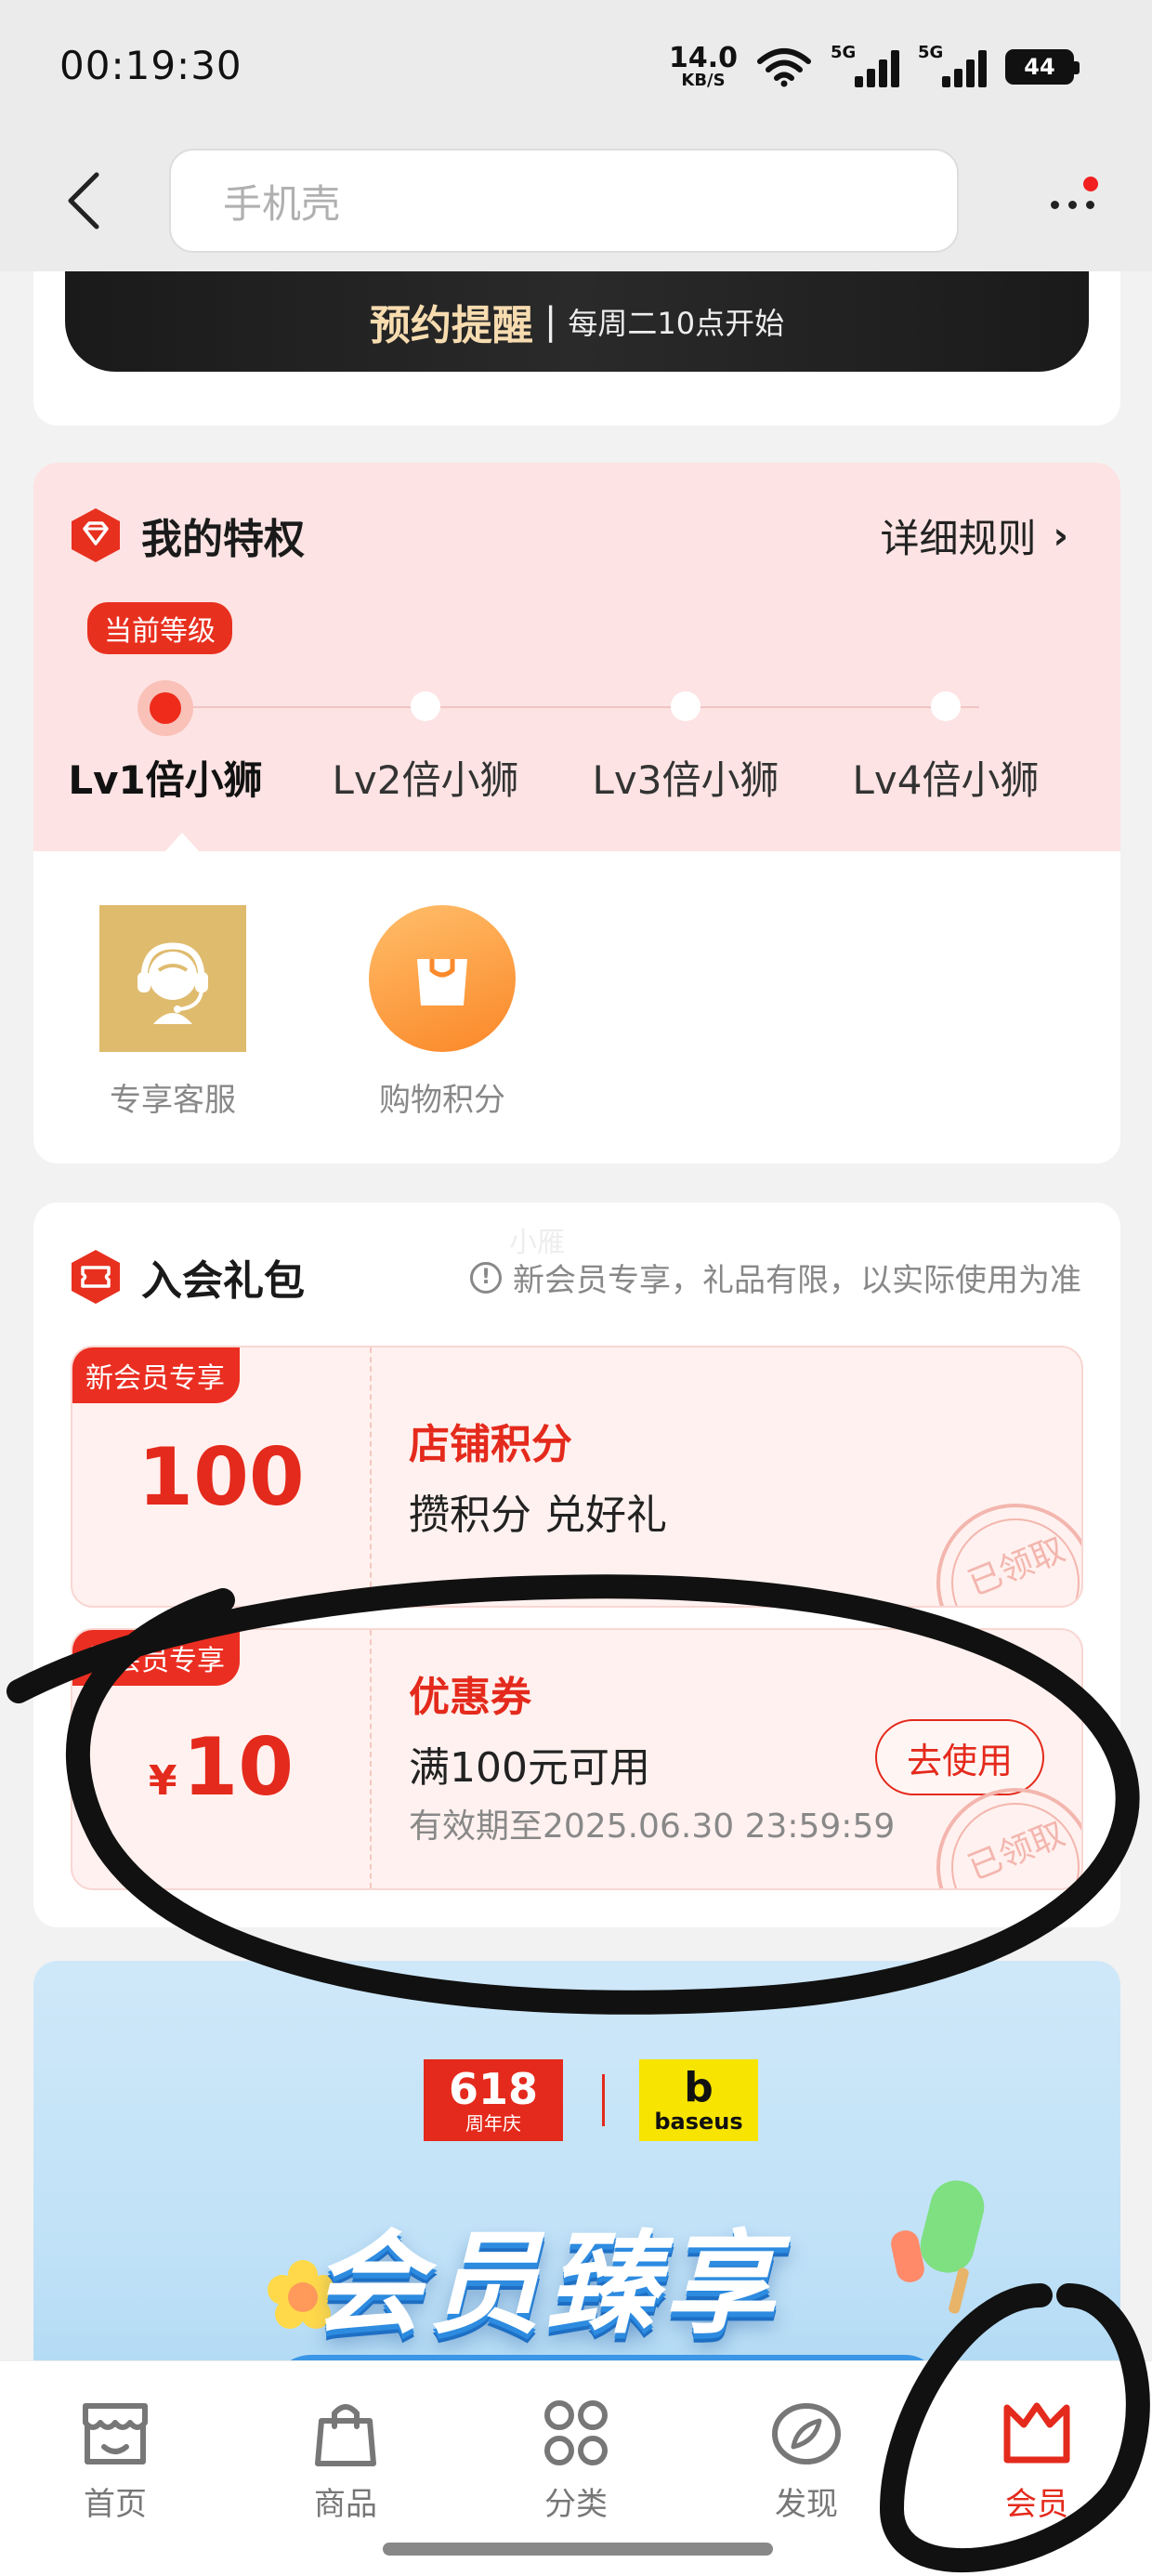 Image resolution: width=1152 pixels, height=2576 pixels. What do you see at coordinates (159, 628) in the screenshot?
I see `current-level-badge: 当前等级` at bounding box center [159, 628].